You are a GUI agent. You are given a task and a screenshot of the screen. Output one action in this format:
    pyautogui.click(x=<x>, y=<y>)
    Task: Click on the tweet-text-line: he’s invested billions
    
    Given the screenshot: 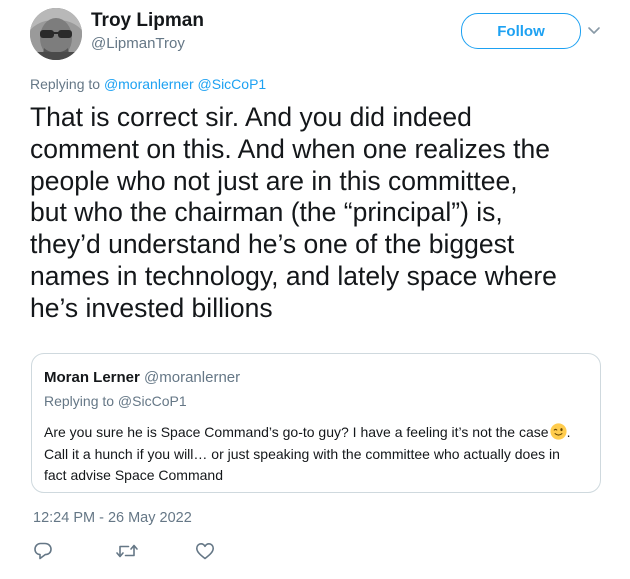 What is the action you would take?
    pyautogui.click(x=151, y=307)
    